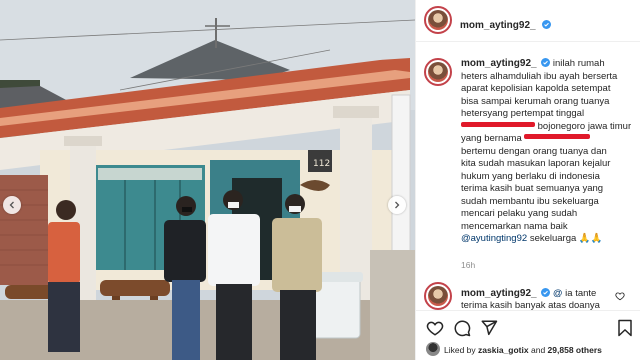 The image size is (640, 360). I want to click on likes-middle: and, so click(538, 350).